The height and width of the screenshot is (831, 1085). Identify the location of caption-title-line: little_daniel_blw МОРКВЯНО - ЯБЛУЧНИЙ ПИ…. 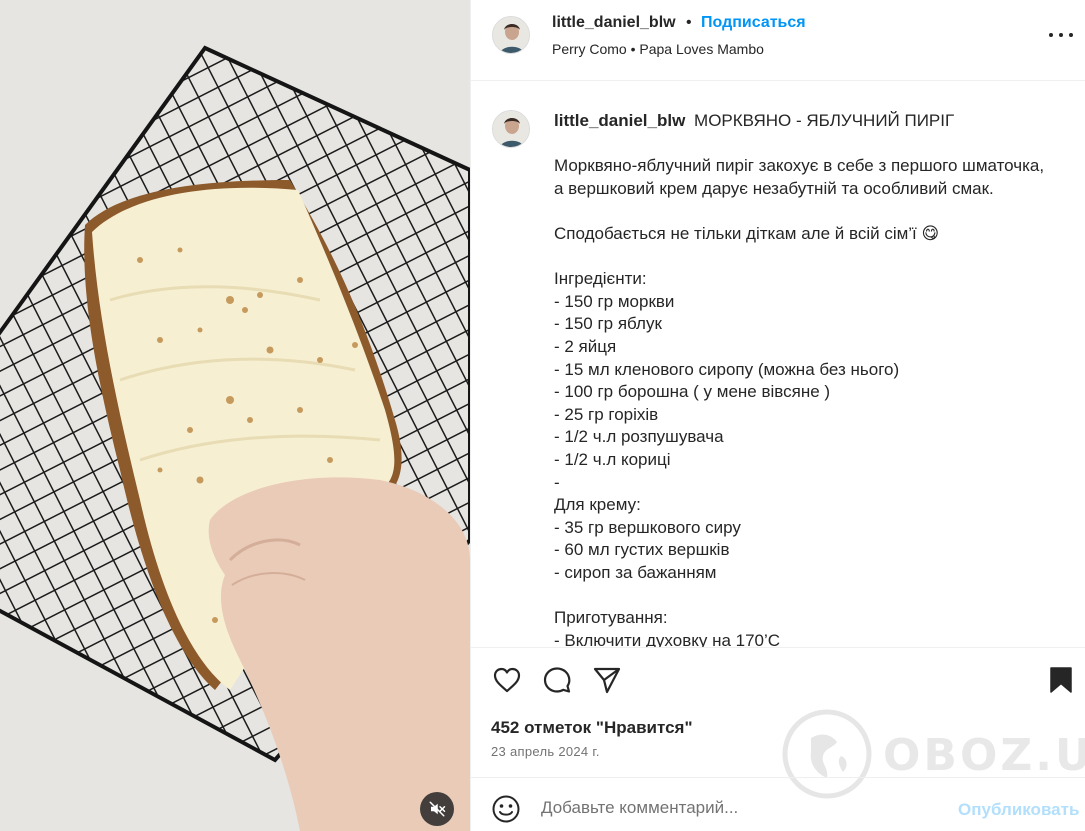
(814, 121).